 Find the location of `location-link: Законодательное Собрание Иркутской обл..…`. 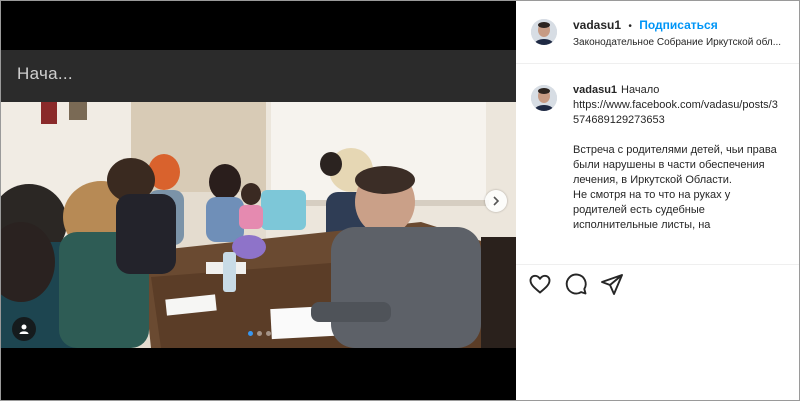

location-link: Законодательное Собрание Иркутской обл..… is located at coordinates (684, 42).